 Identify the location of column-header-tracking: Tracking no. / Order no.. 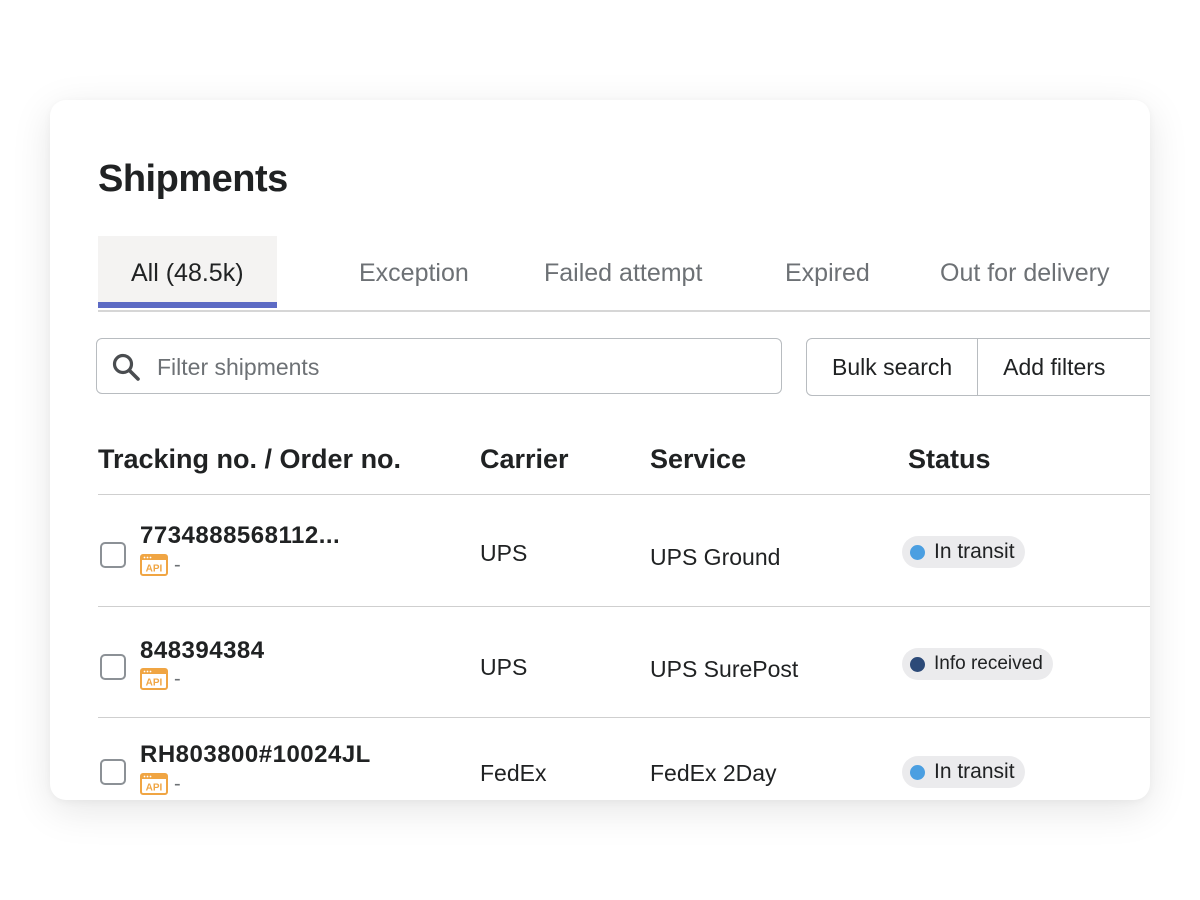
(249, 459).